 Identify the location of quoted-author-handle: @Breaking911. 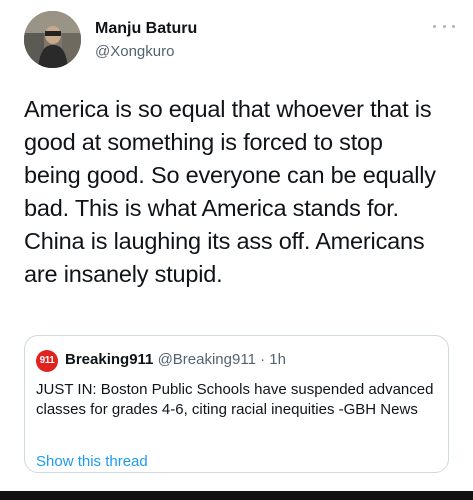
(207, 359).